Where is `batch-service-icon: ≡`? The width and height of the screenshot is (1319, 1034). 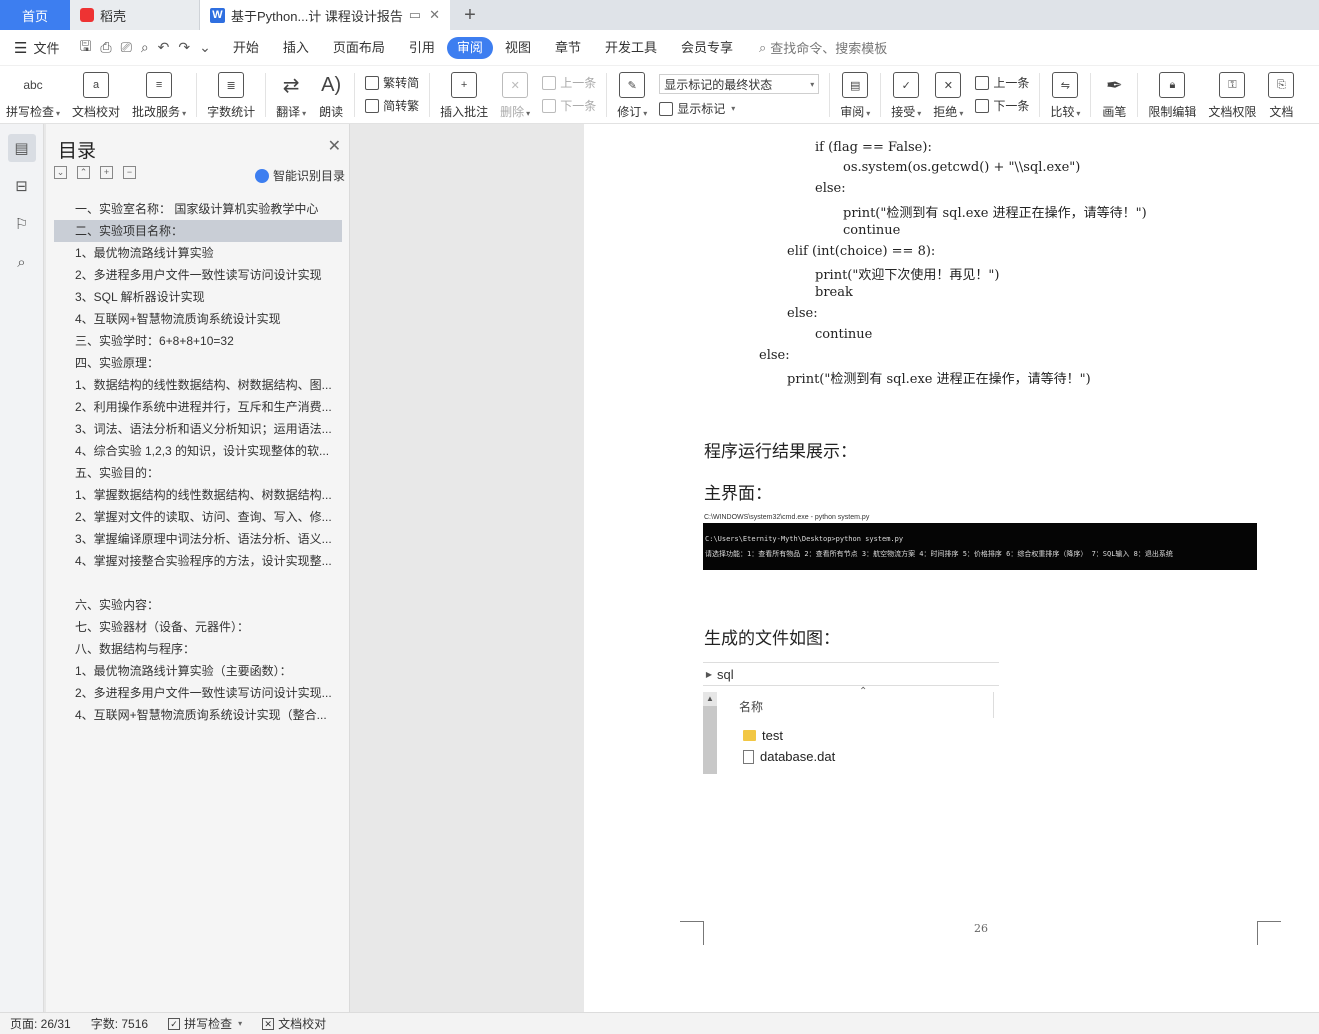
batch-service-icon: ≡ is located at coordinates (159, 85).